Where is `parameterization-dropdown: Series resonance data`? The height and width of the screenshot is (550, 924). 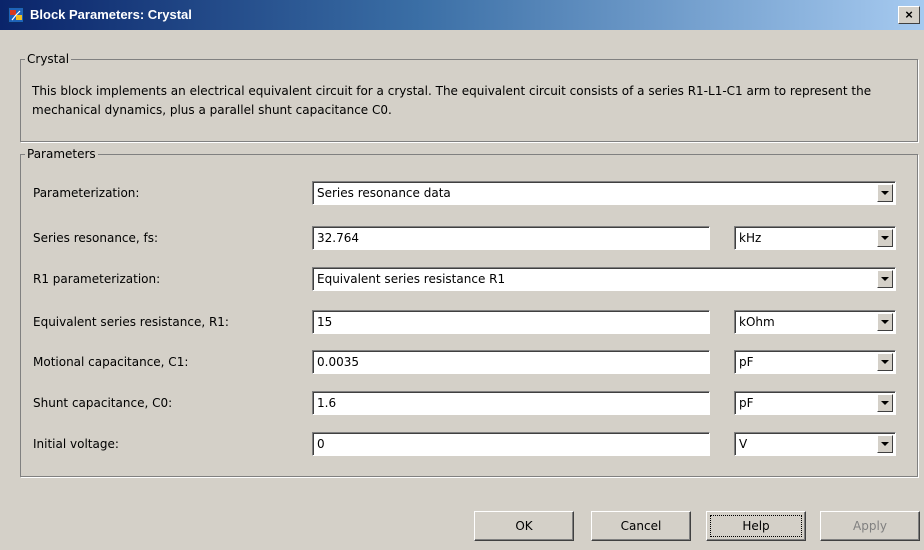
parameterization-dropdown: Series resonance data is located at coordinates (604, 193).